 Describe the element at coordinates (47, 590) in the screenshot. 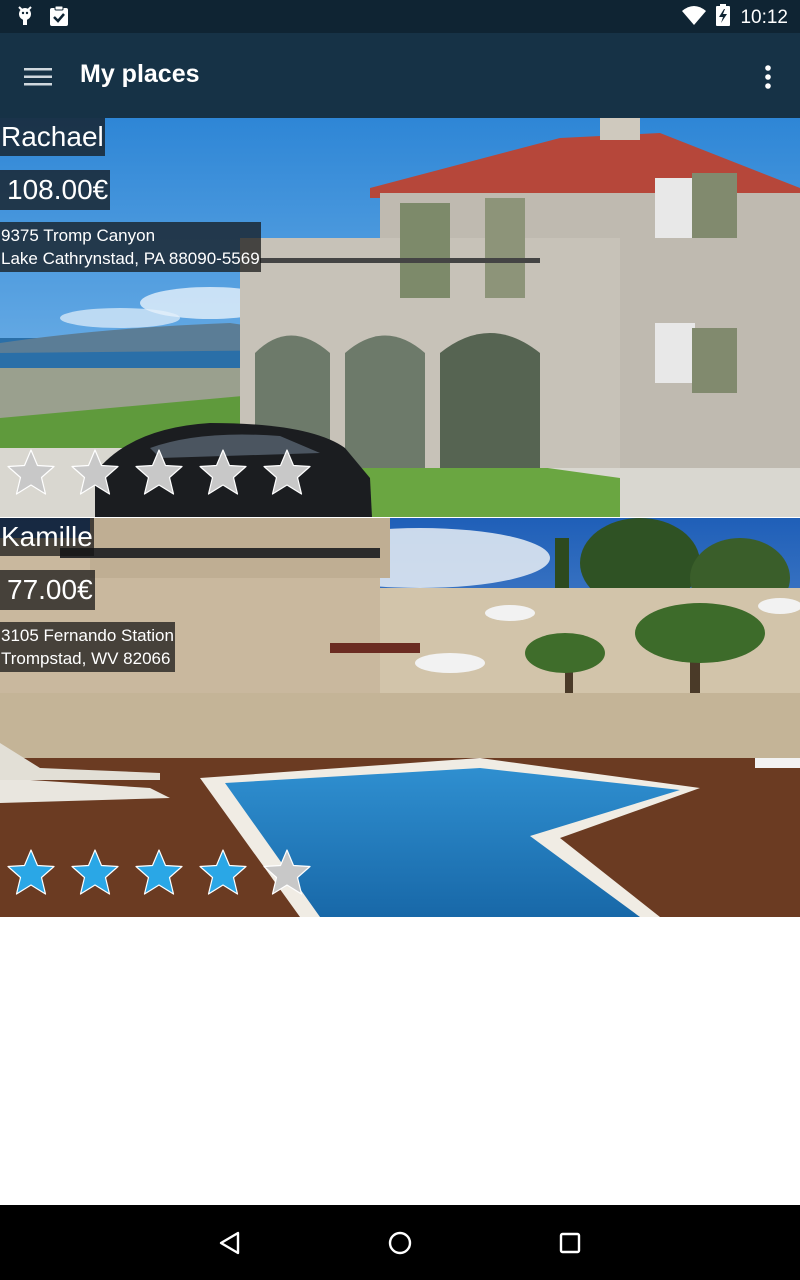

I see `place-price: 77.00€` at that location.